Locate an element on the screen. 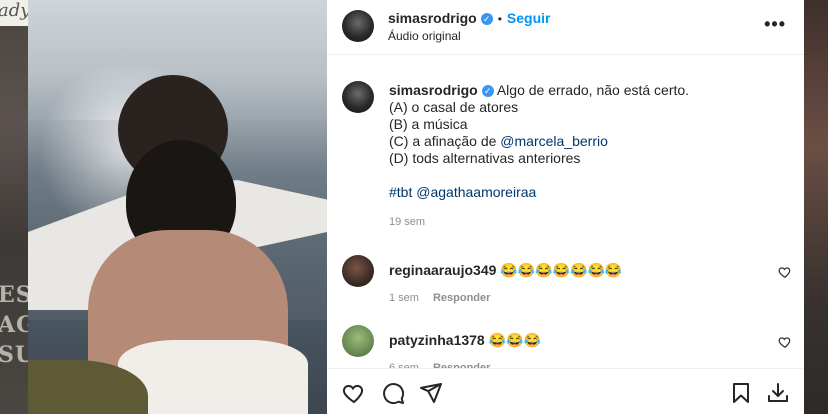  caption-option-c: (C) a afinação de @marcela_berrio is located at coordinates (589, 141).